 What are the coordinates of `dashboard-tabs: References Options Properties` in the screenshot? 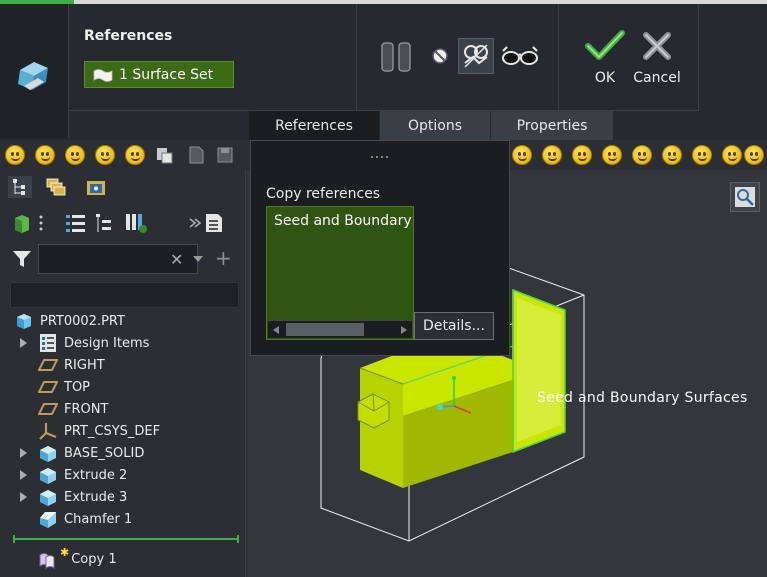 It's located at (384, 125).